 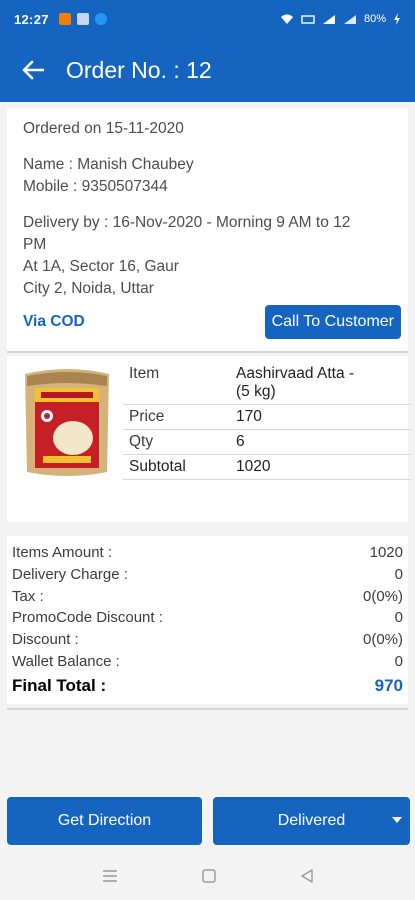 I want to click on summary-label: Delivery Charge :, so click(x=70, y=574).